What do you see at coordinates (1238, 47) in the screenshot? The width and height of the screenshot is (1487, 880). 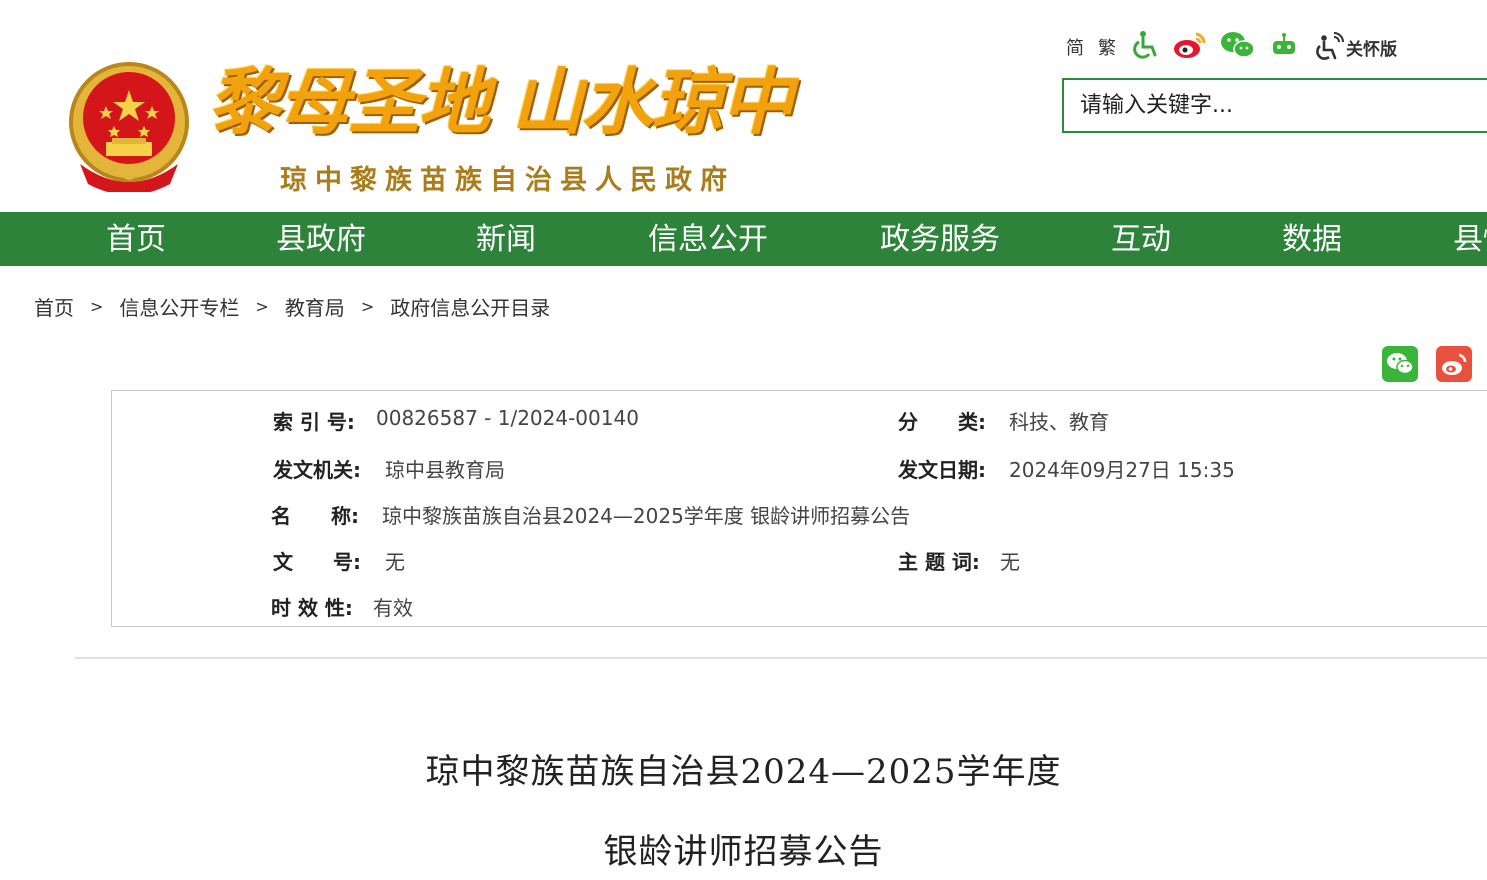 I see `wechat-icon` at bounding box center [1238, 47].